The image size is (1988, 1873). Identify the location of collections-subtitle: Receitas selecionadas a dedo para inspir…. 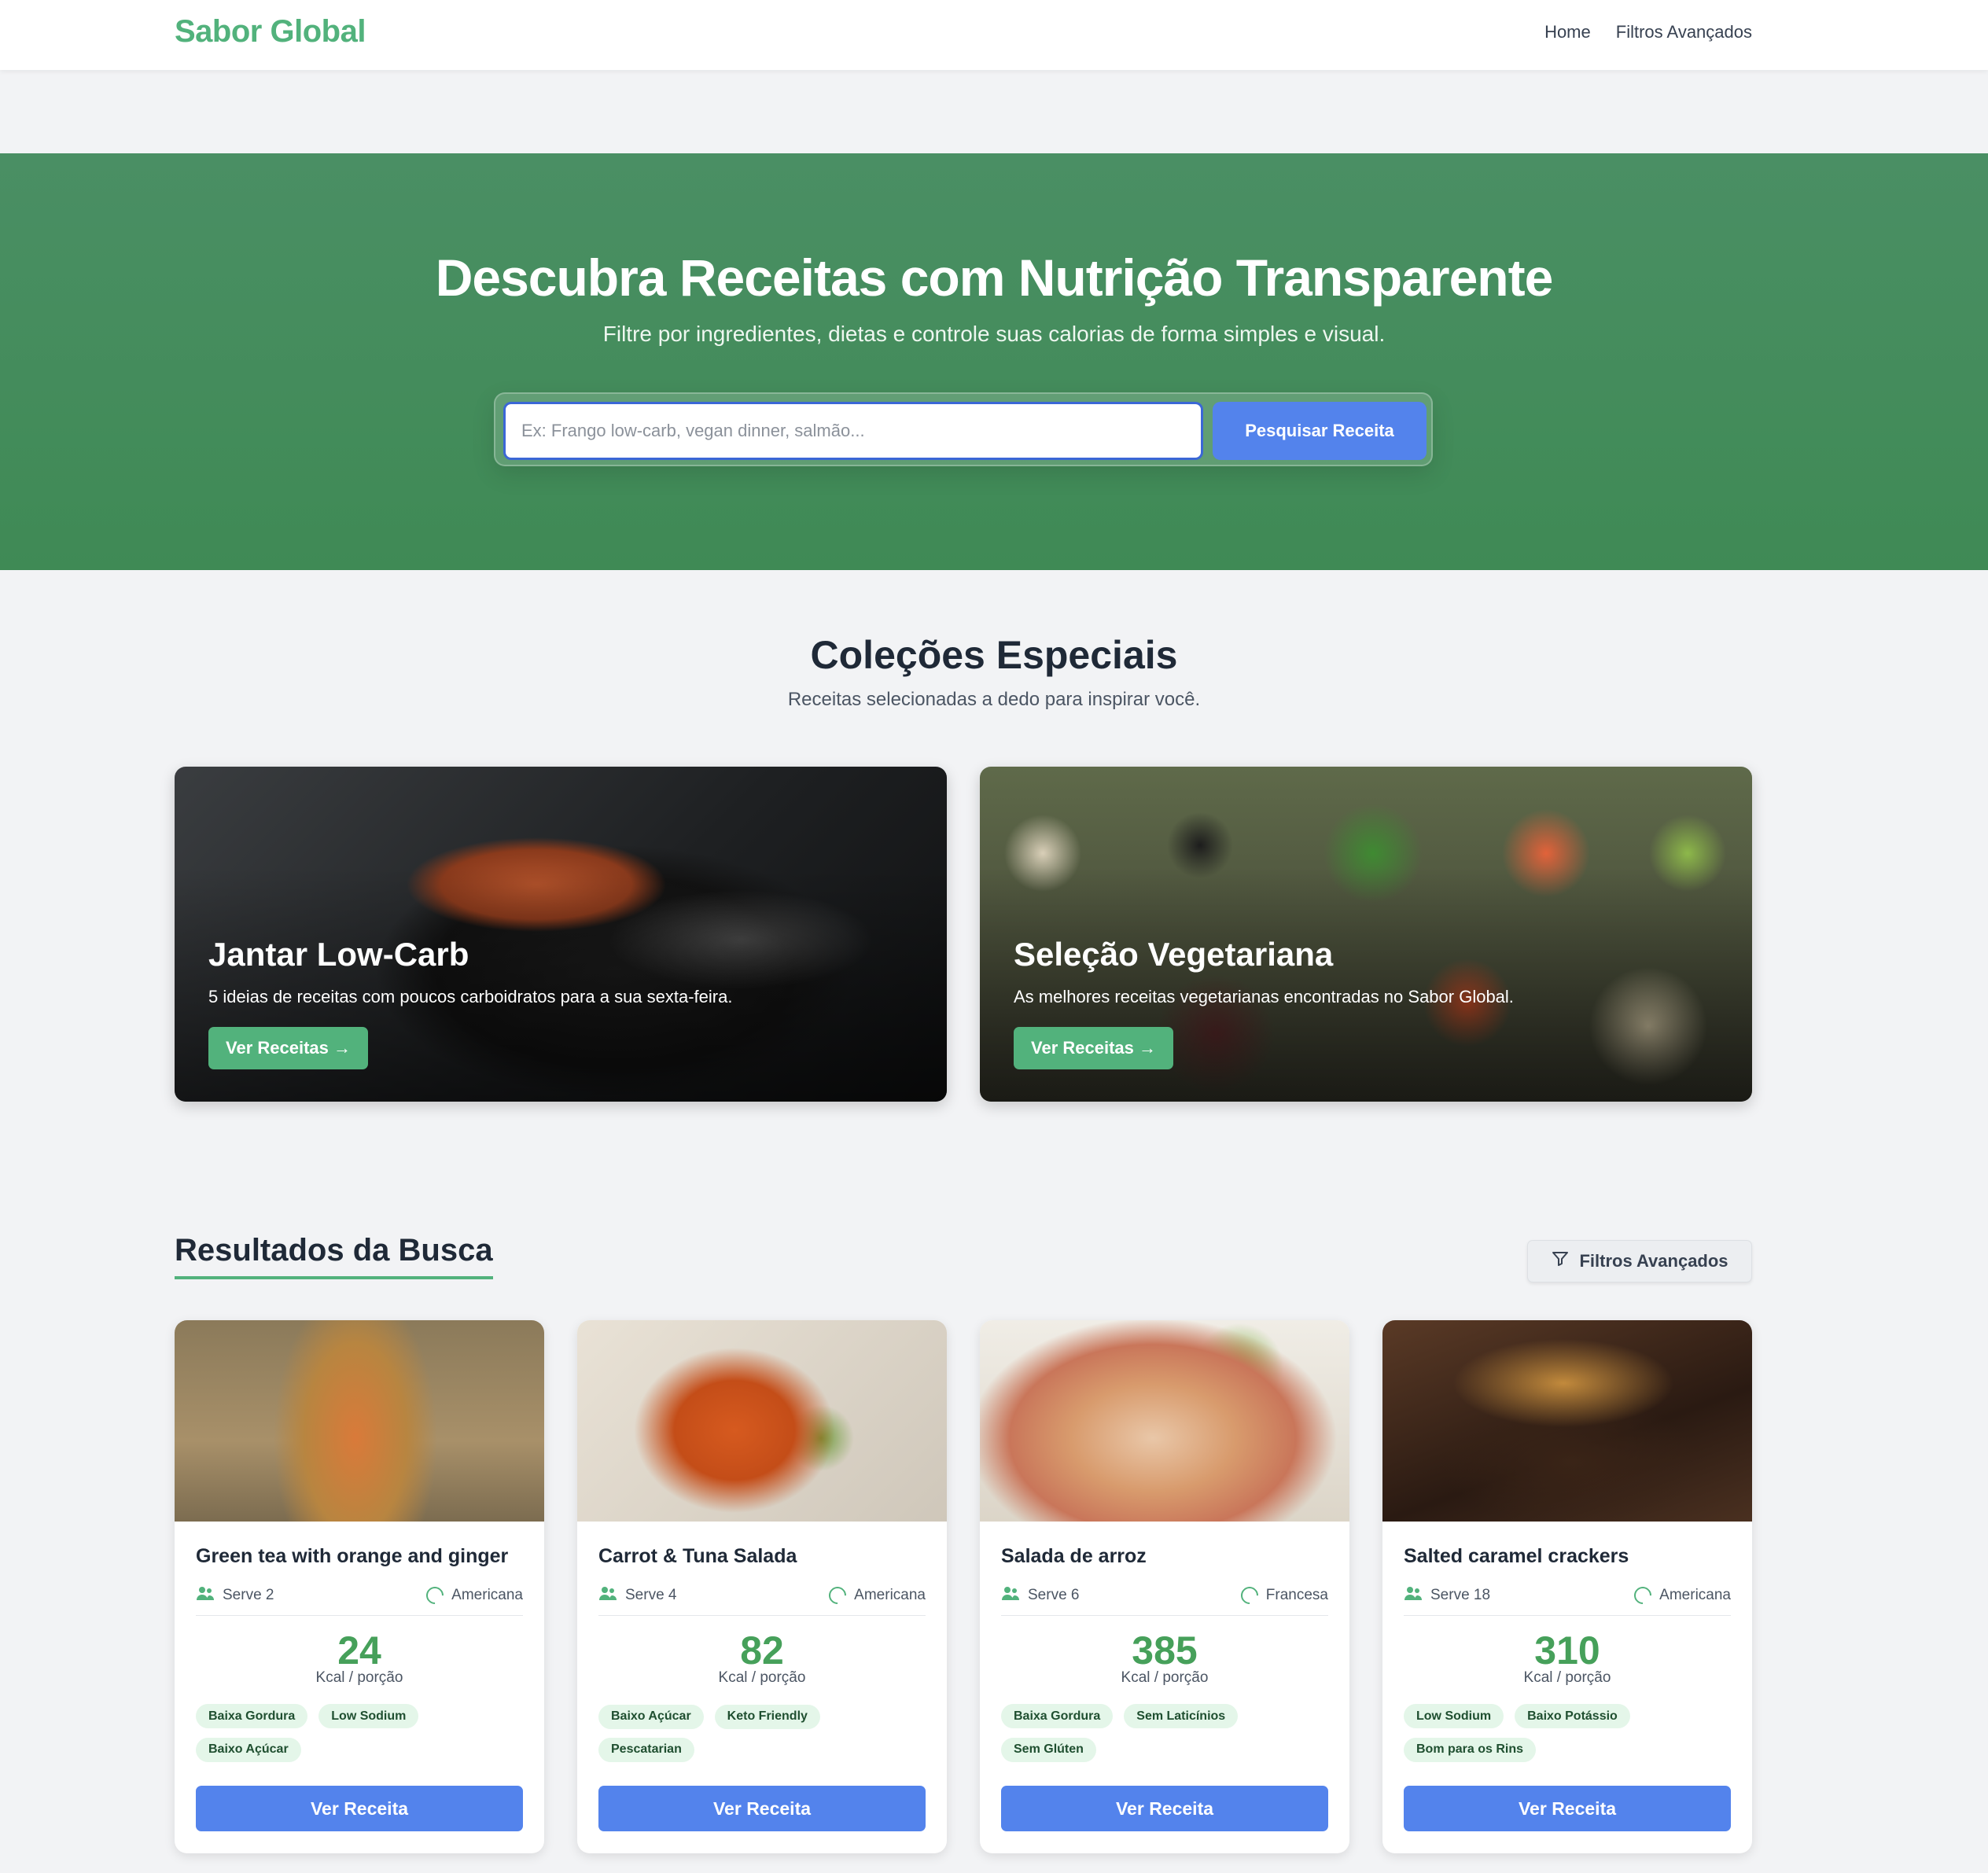
(994, 699).